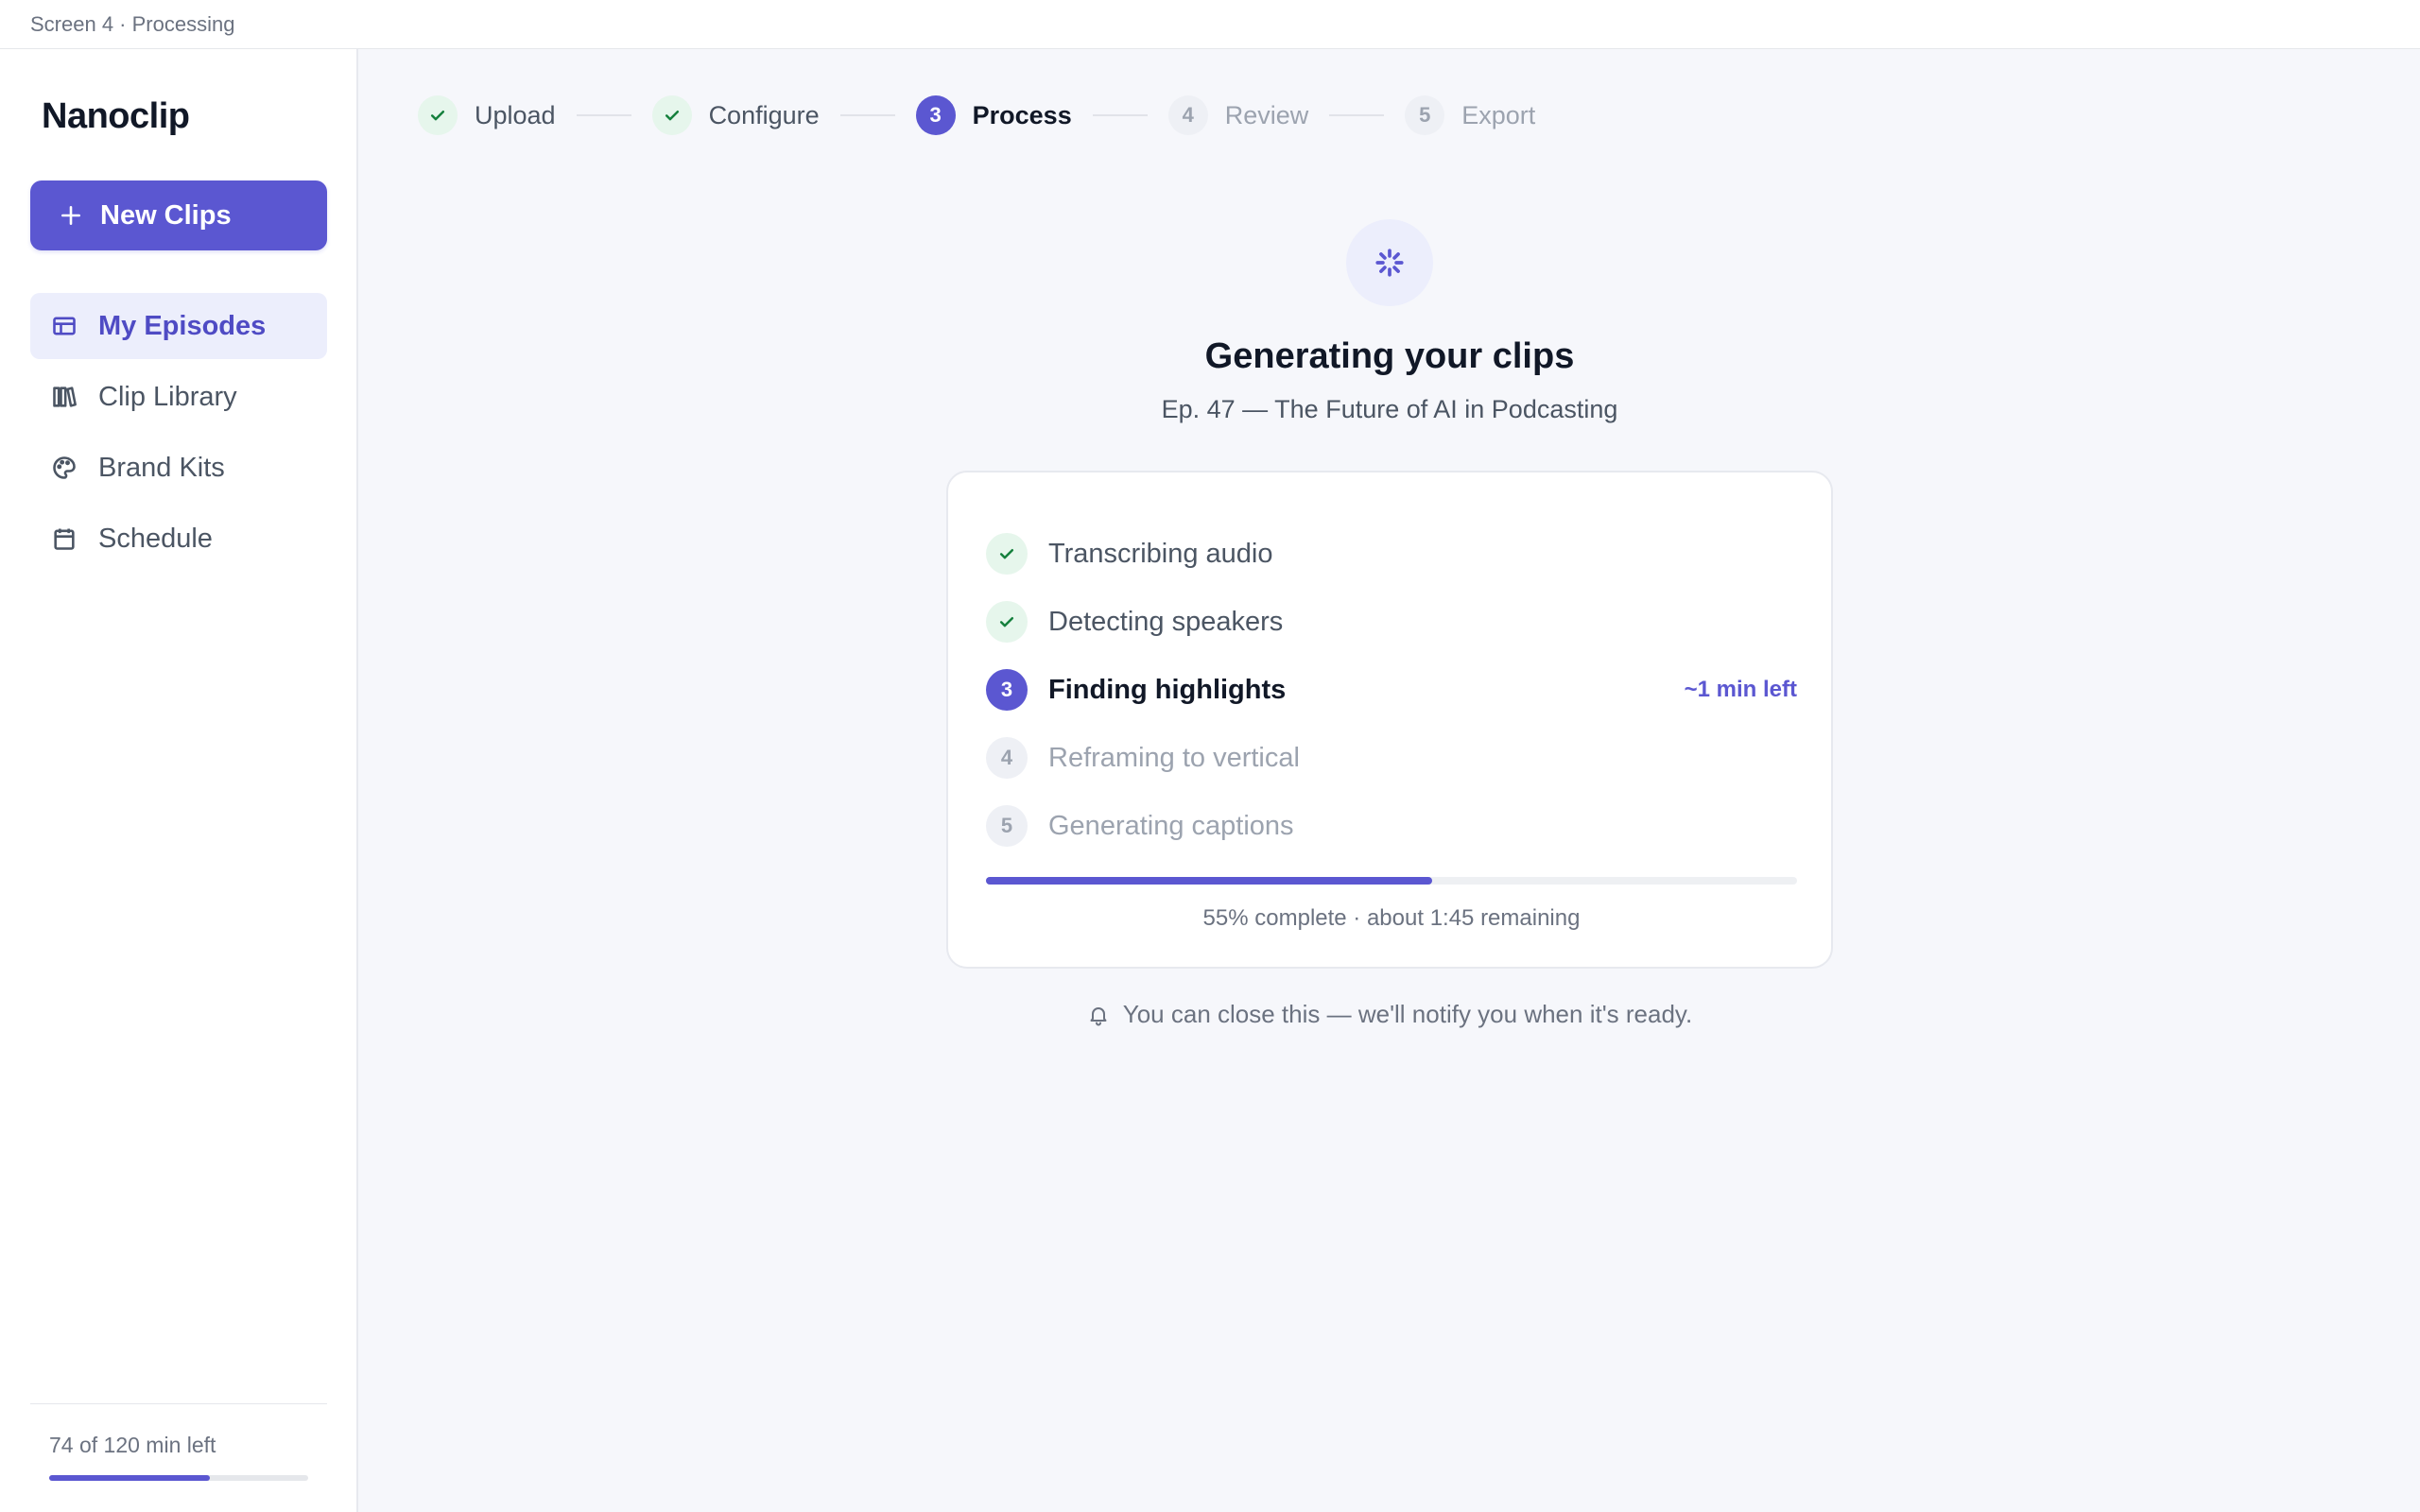 The width and height of the screenshot is (2420, 1512). What do you see at coordinates (129, 1478) in the screenshot?
I see `usage-bar-fill` at bounding box center [129, 1478].